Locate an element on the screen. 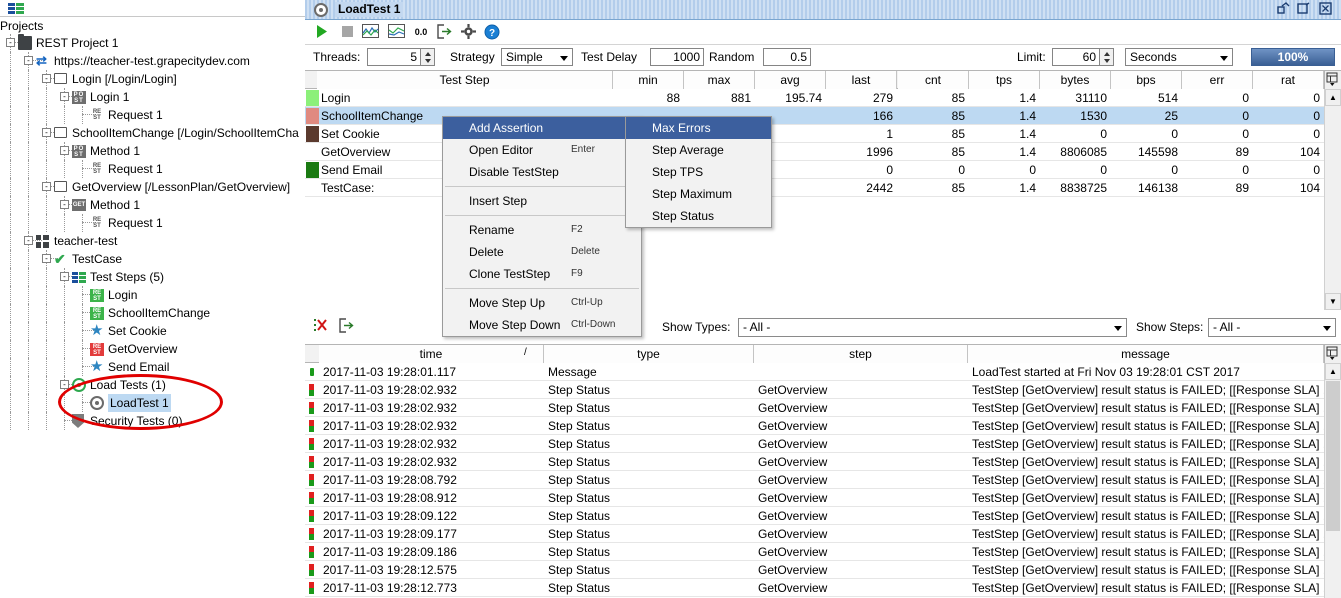 This screenshot has height=598, width=1341. log-column-header: type is located at coordinates (649, 354).